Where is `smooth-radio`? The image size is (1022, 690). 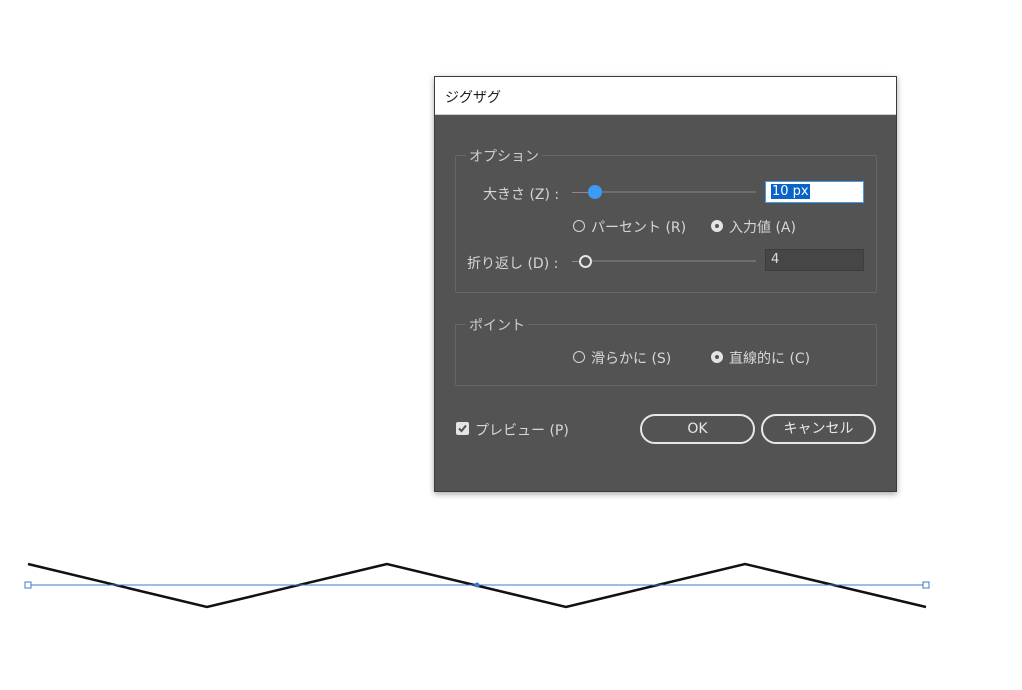 smooth-radio is located at coordinates (579, 357).